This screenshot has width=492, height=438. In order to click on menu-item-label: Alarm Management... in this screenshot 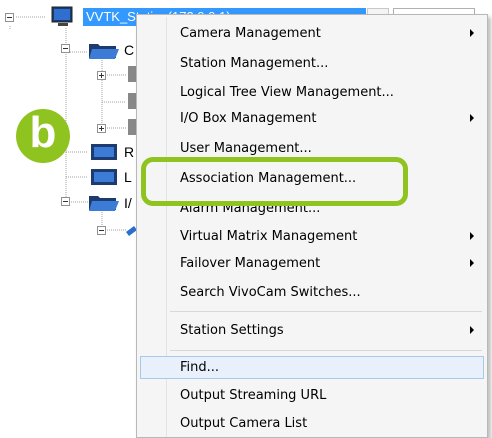, I will do `click(250, 208)`.